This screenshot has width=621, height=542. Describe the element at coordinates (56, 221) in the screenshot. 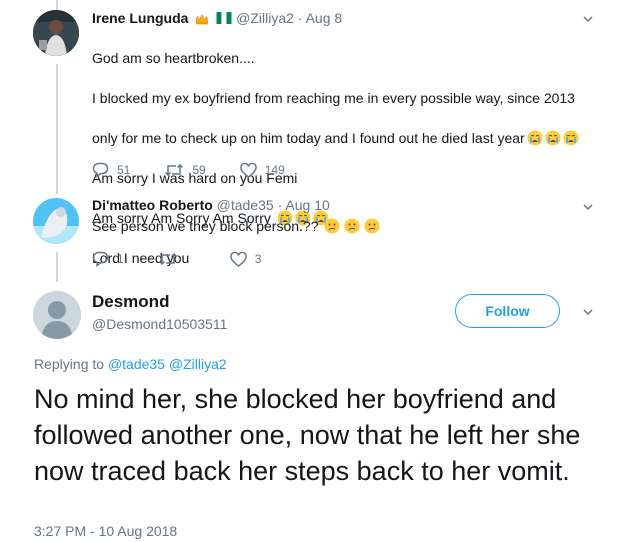

I see `avatar-dimatteo` at that location.